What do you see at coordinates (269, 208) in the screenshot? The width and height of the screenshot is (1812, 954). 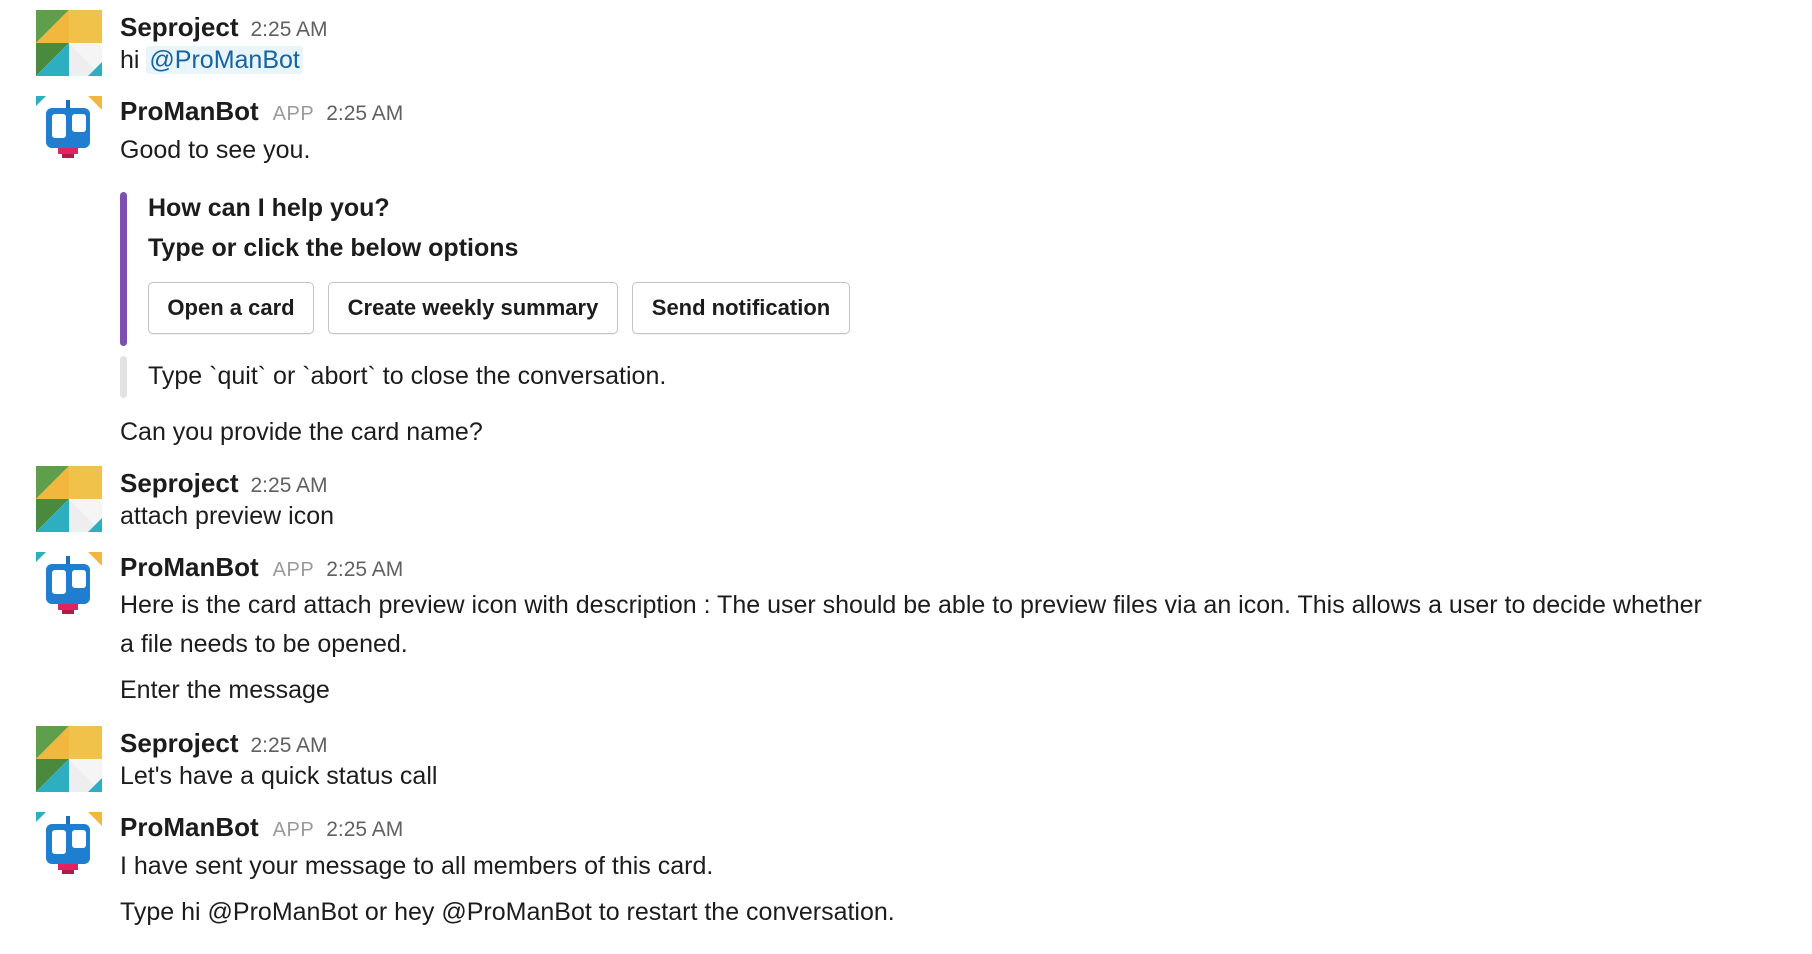 I see `attachment-title: How can I help you?` at bounding box center [269, 208].